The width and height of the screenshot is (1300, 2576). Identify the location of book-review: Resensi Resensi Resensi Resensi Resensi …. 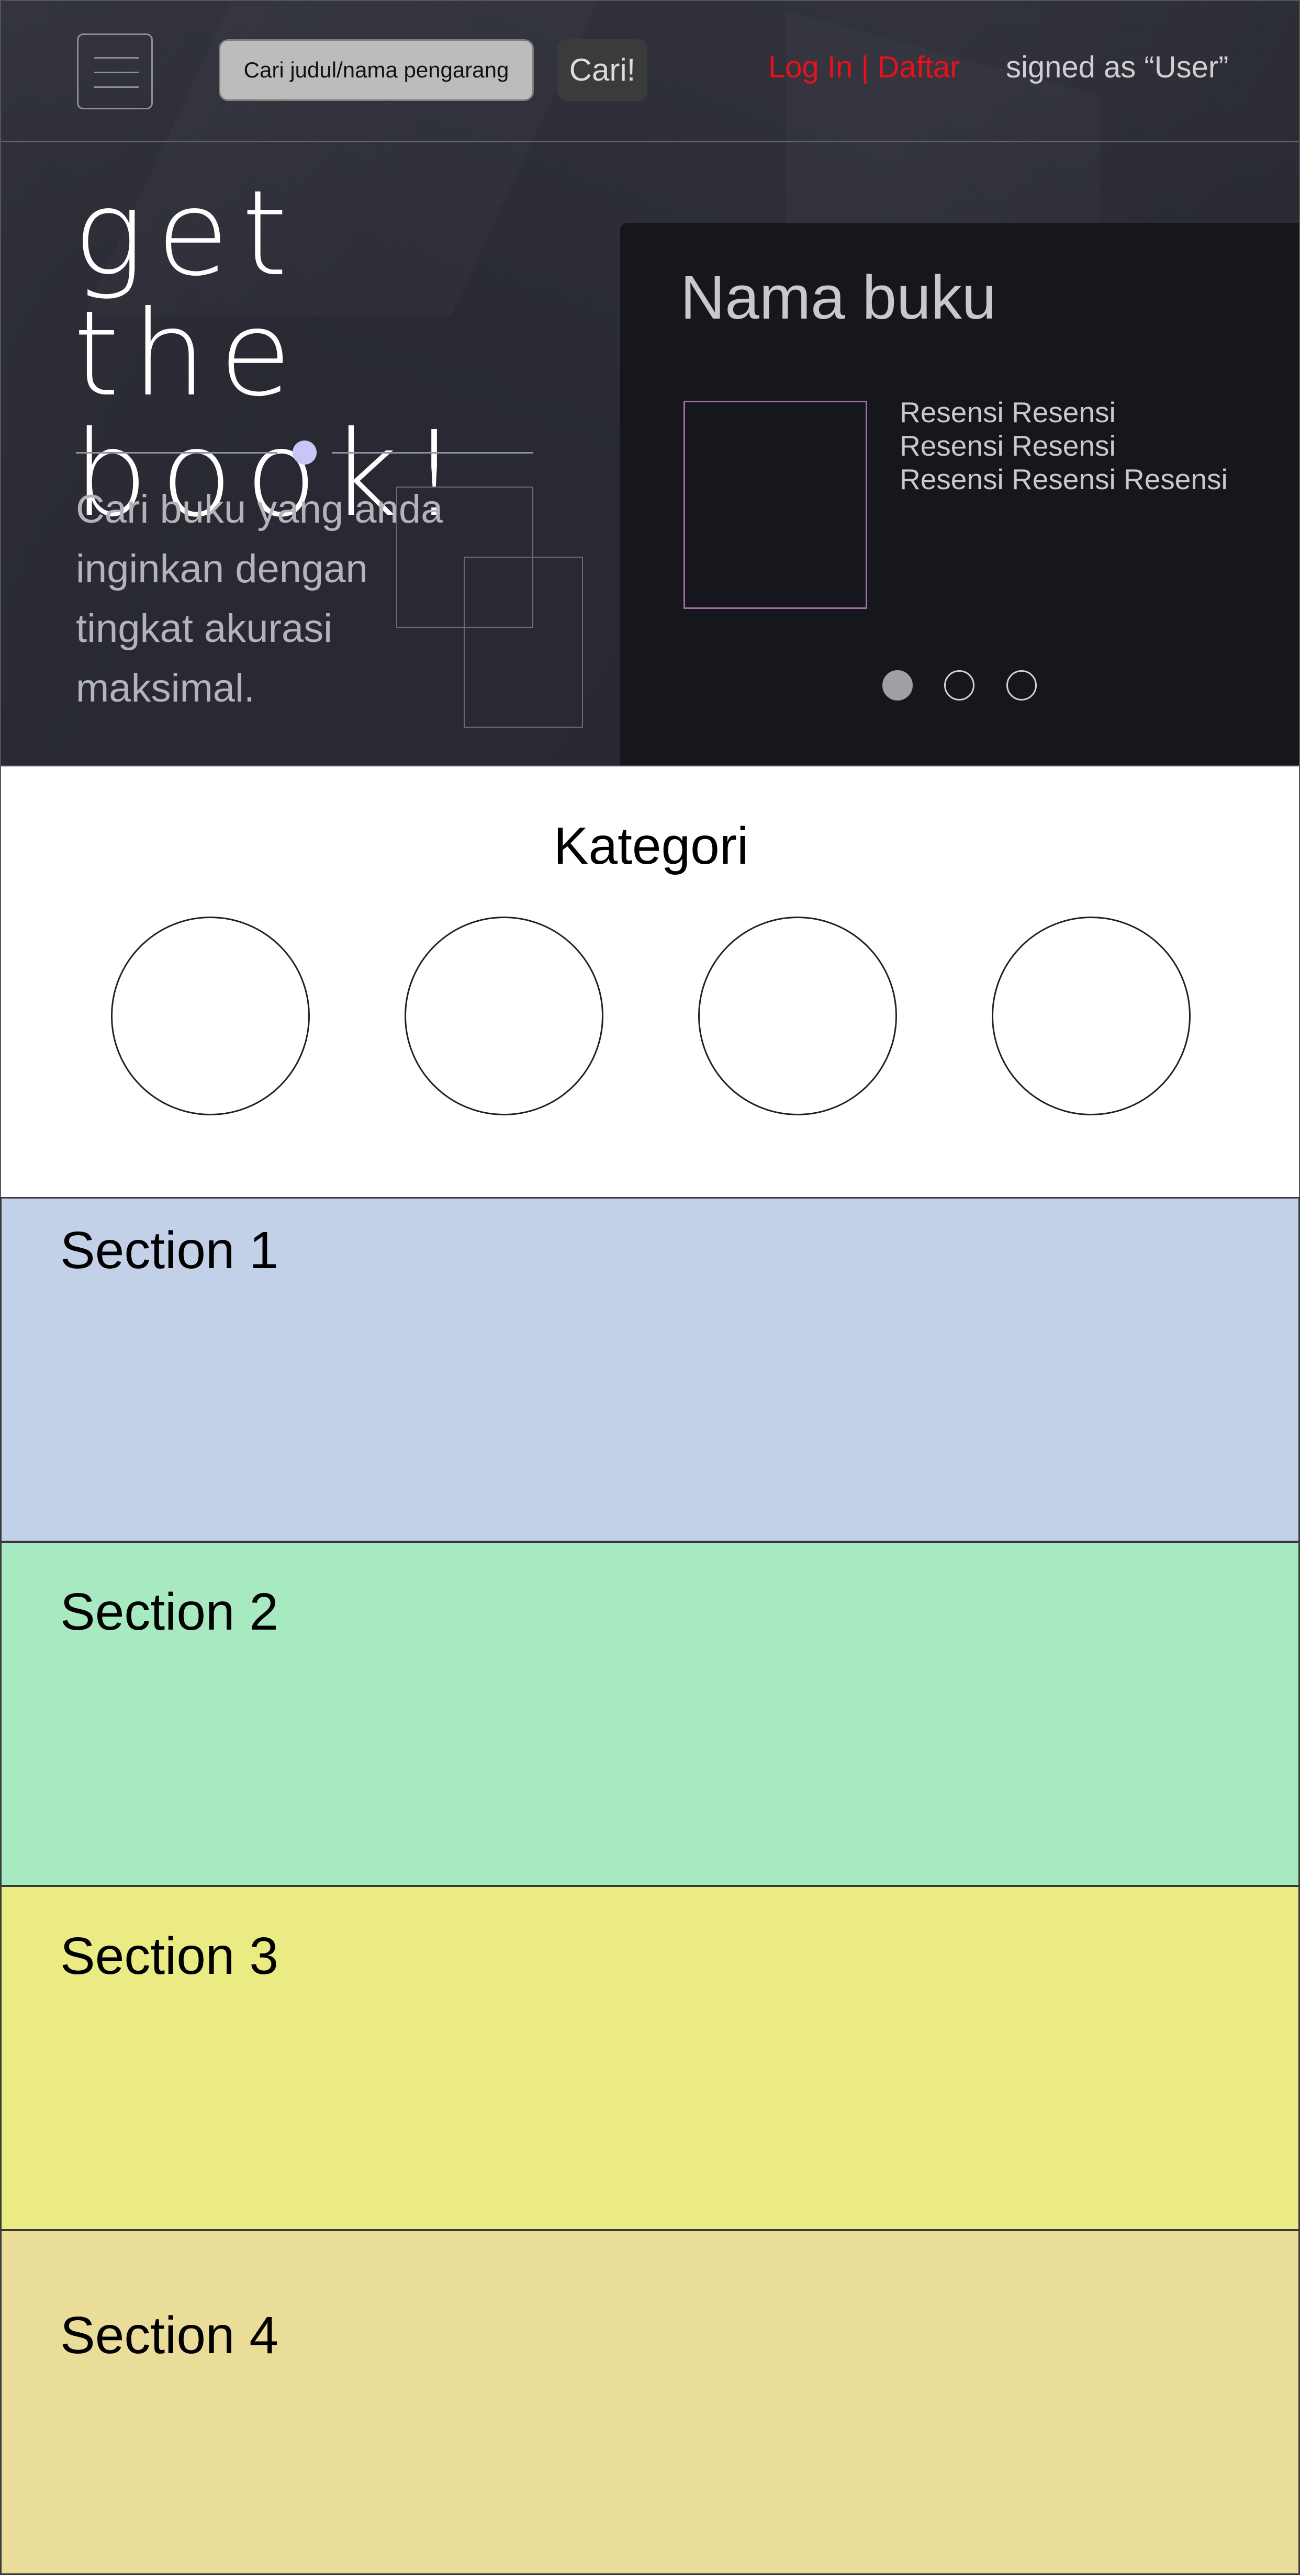
(1093, 446).